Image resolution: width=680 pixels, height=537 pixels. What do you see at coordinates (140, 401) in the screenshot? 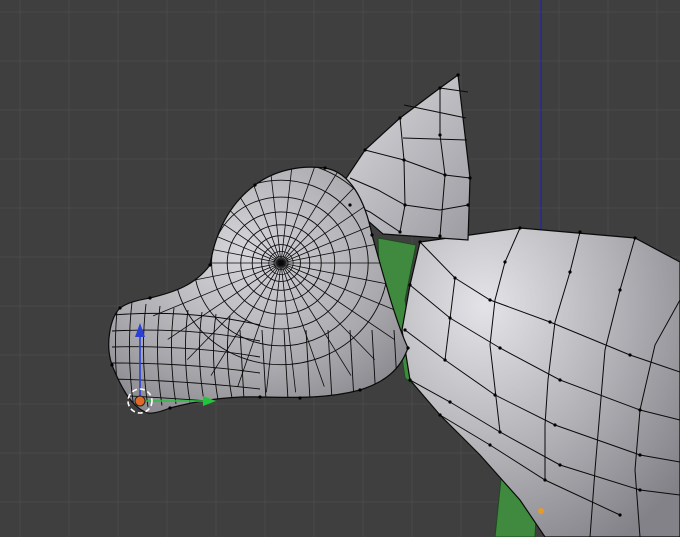
I see `3d-cursor-center-icon` at bounding box center [140, 401].